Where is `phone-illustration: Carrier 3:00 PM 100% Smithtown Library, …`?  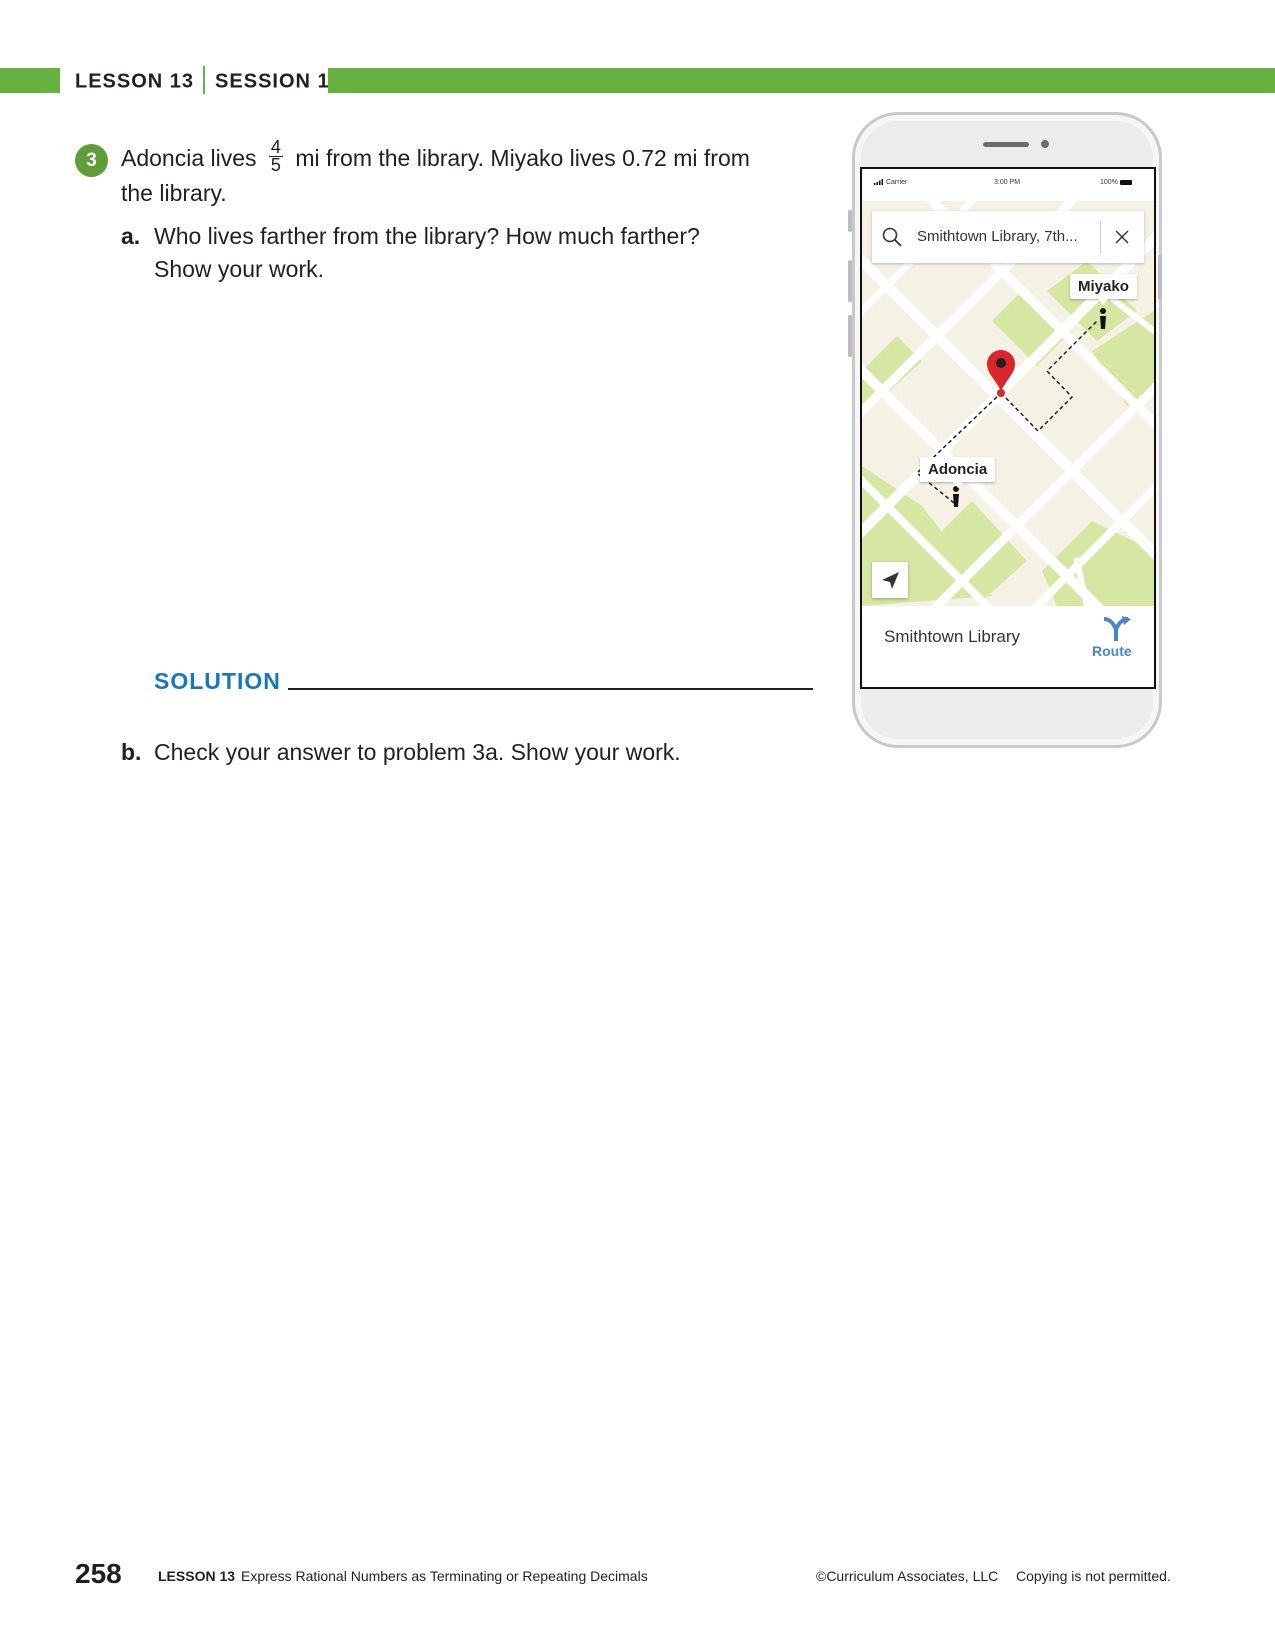
phone-illustration: Carrier 3:00 PM 100% Smithtown Library, … is located at coordinates (1005, 430).